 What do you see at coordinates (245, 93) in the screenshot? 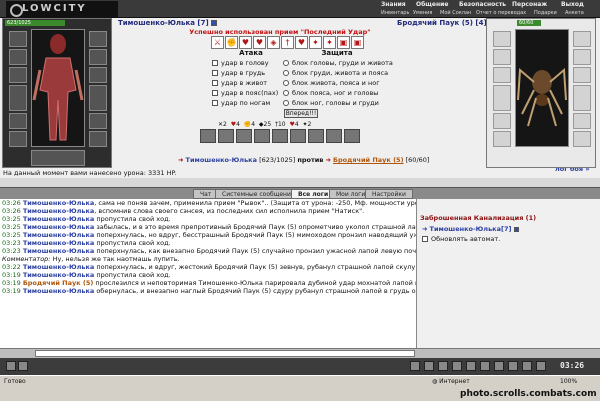
I see `attack-option: удар в пояс(пах)` at bounding box center [245, 93].